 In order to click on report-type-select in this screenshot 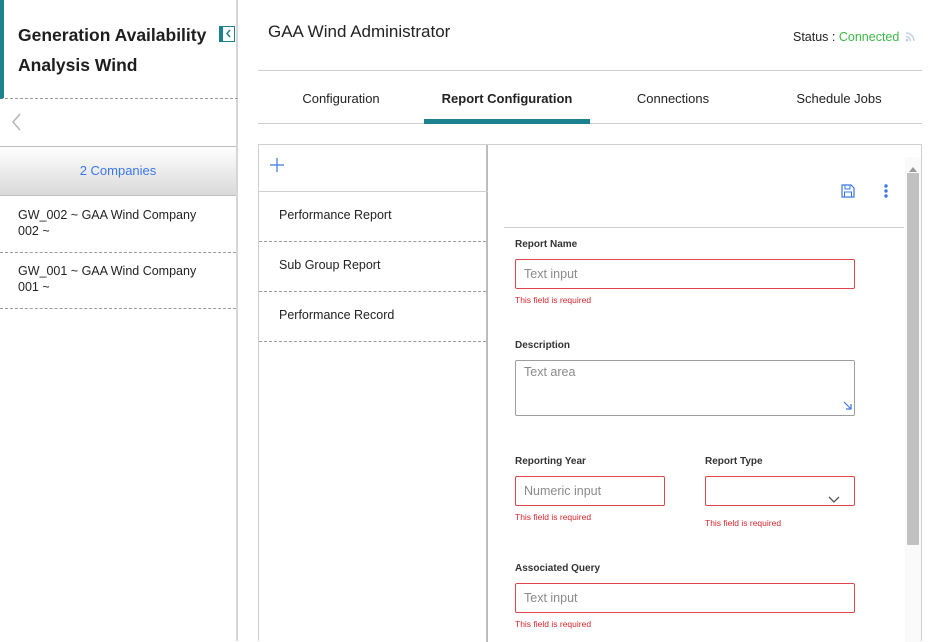, I will do `click(780, 491)`.